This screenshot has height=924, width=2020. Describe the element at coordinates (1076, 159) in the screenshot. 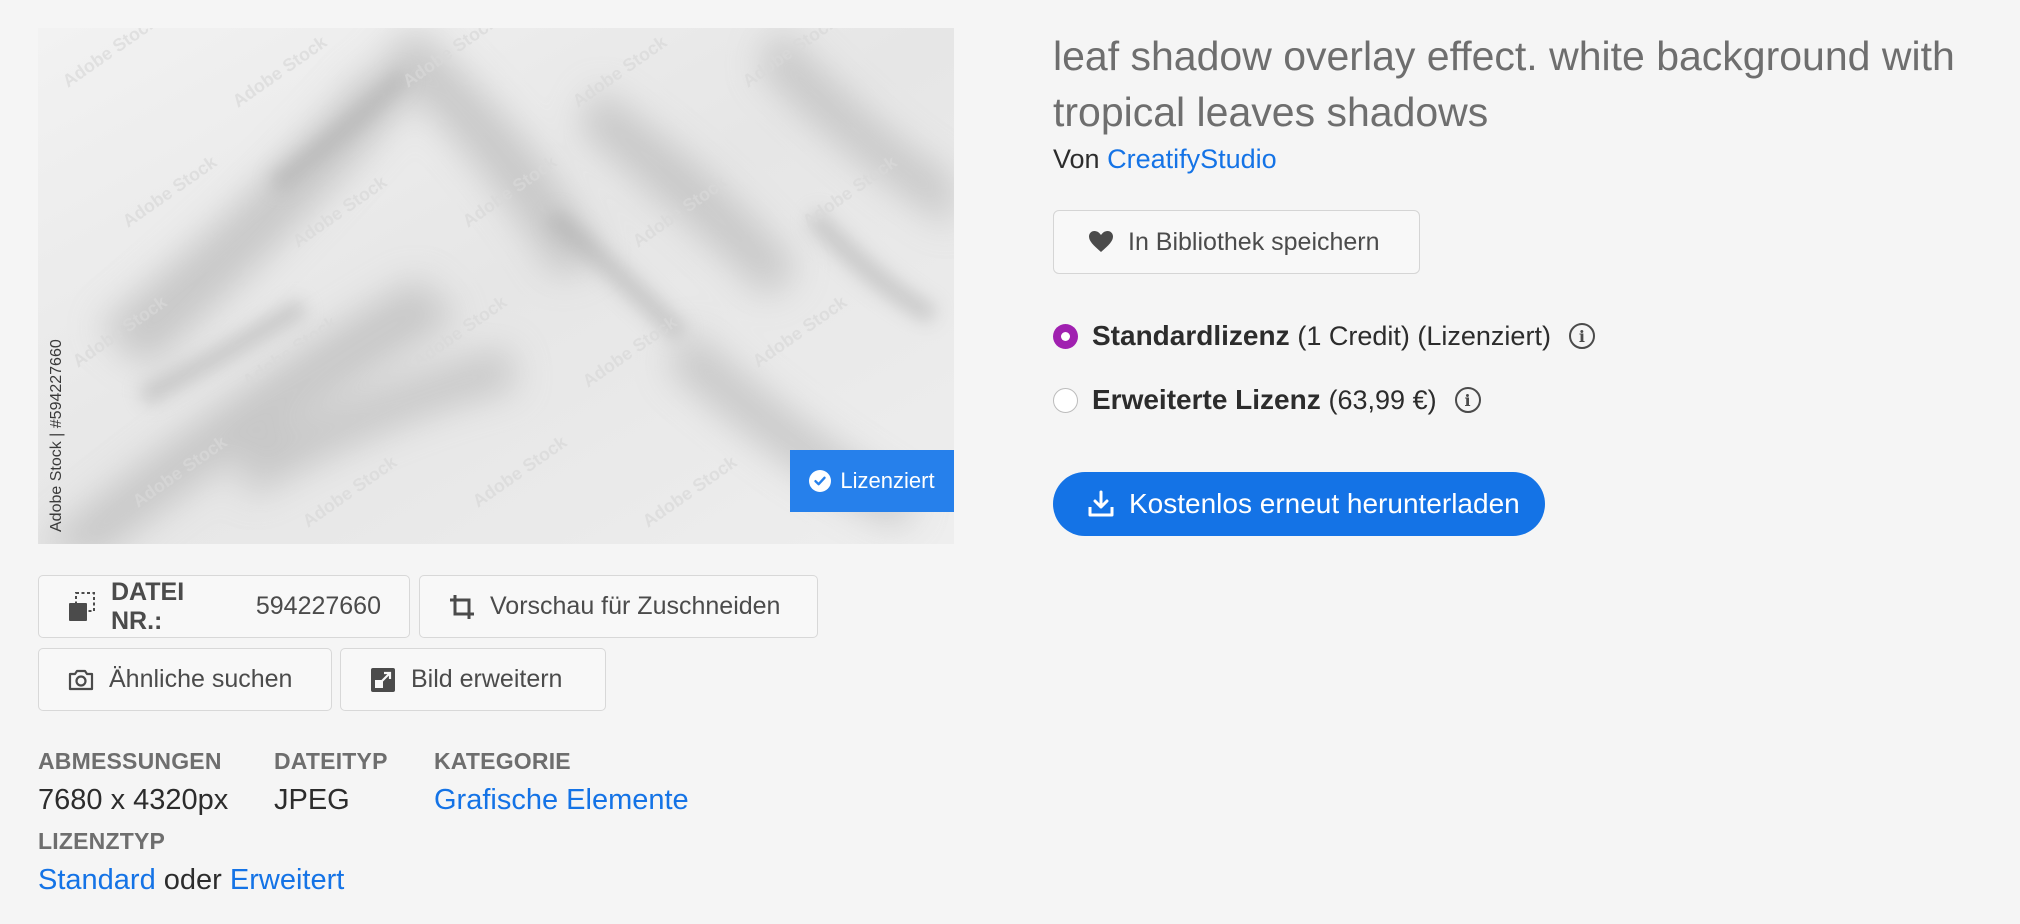

I see `author-prefix: Von` at that location.